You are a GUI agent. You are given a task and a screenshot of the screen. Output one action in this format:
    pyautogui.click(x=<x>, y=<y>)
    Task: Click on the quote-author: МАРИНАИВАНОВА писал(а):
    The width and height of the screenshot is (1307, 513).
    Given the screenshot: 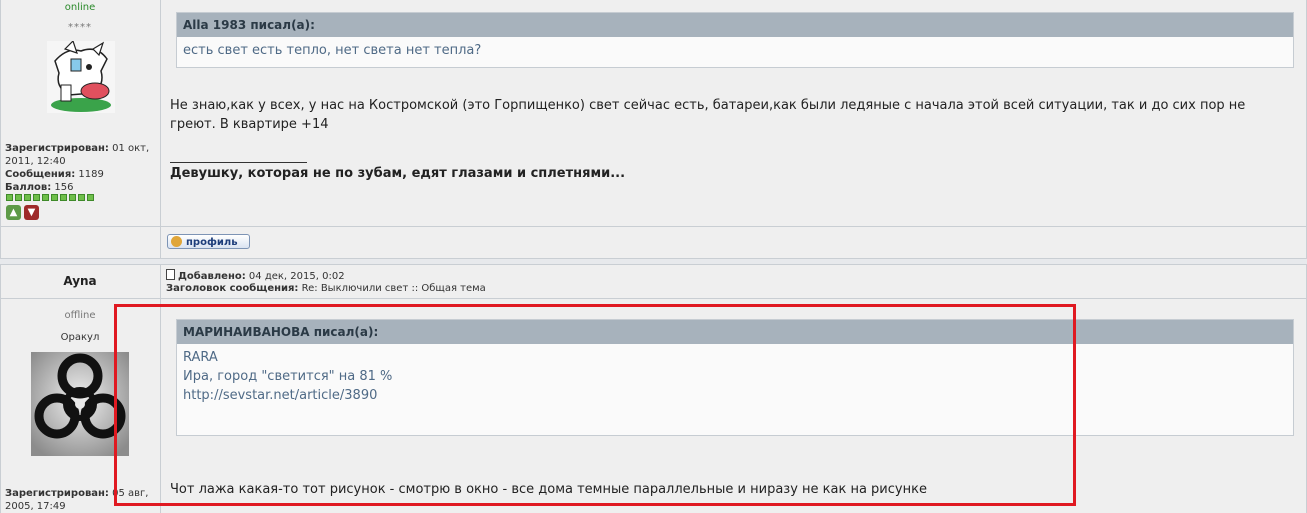 What is the action you would take?
    pyautogui.click(x=735, y=332)
    